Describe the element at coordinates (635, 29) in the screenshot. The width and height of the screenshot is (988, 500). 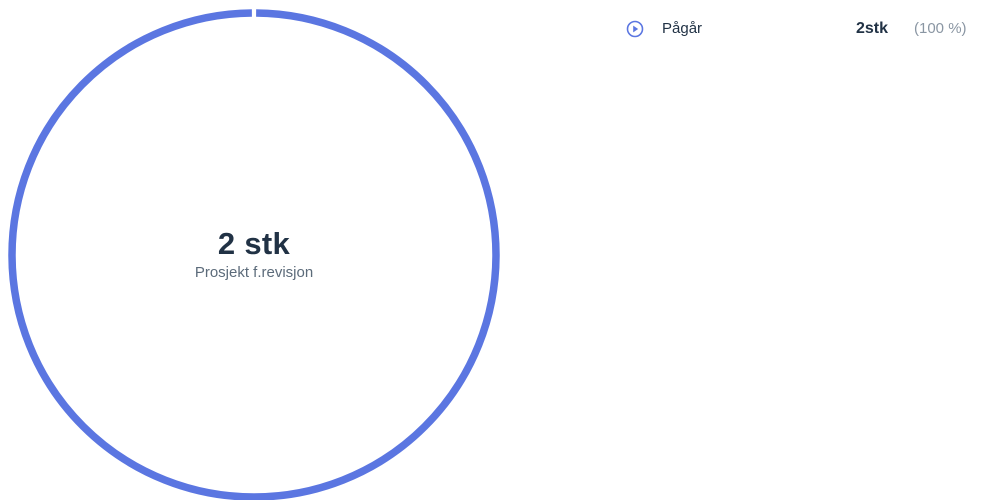
I see `play-circle-icon` at that location.